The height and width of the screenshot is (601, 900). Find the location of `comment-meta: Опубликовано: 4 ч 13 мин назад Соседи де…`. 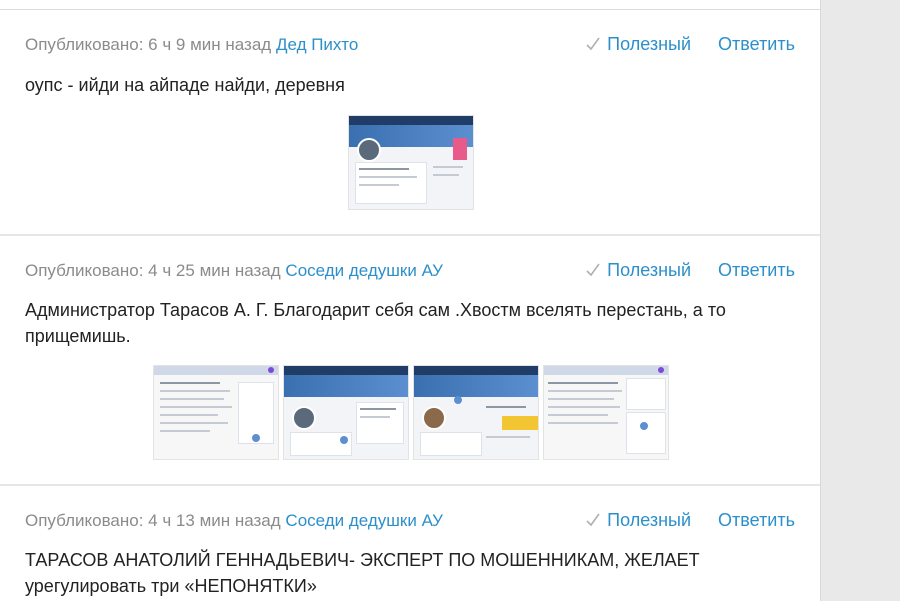

comment-meta: Опубликовано: 4 ч 13 мин назад Соседи де… is located at coordinates (234, 521).